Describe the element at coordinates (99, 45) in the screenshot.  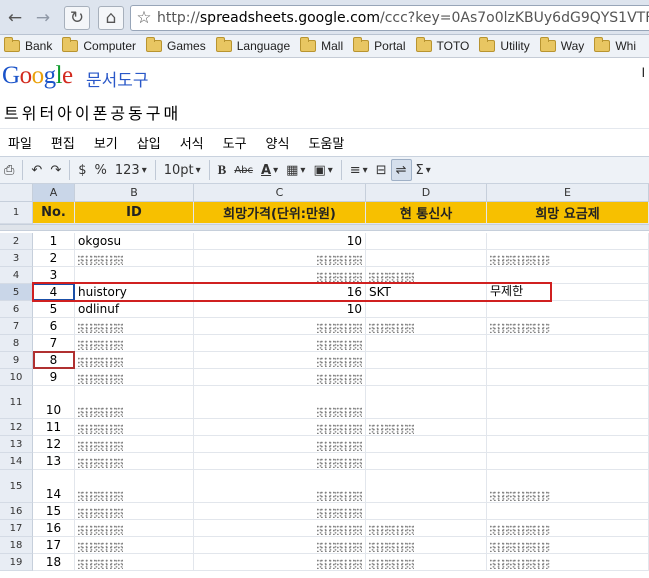
I see `bookmark-computer: Computer` at that location.